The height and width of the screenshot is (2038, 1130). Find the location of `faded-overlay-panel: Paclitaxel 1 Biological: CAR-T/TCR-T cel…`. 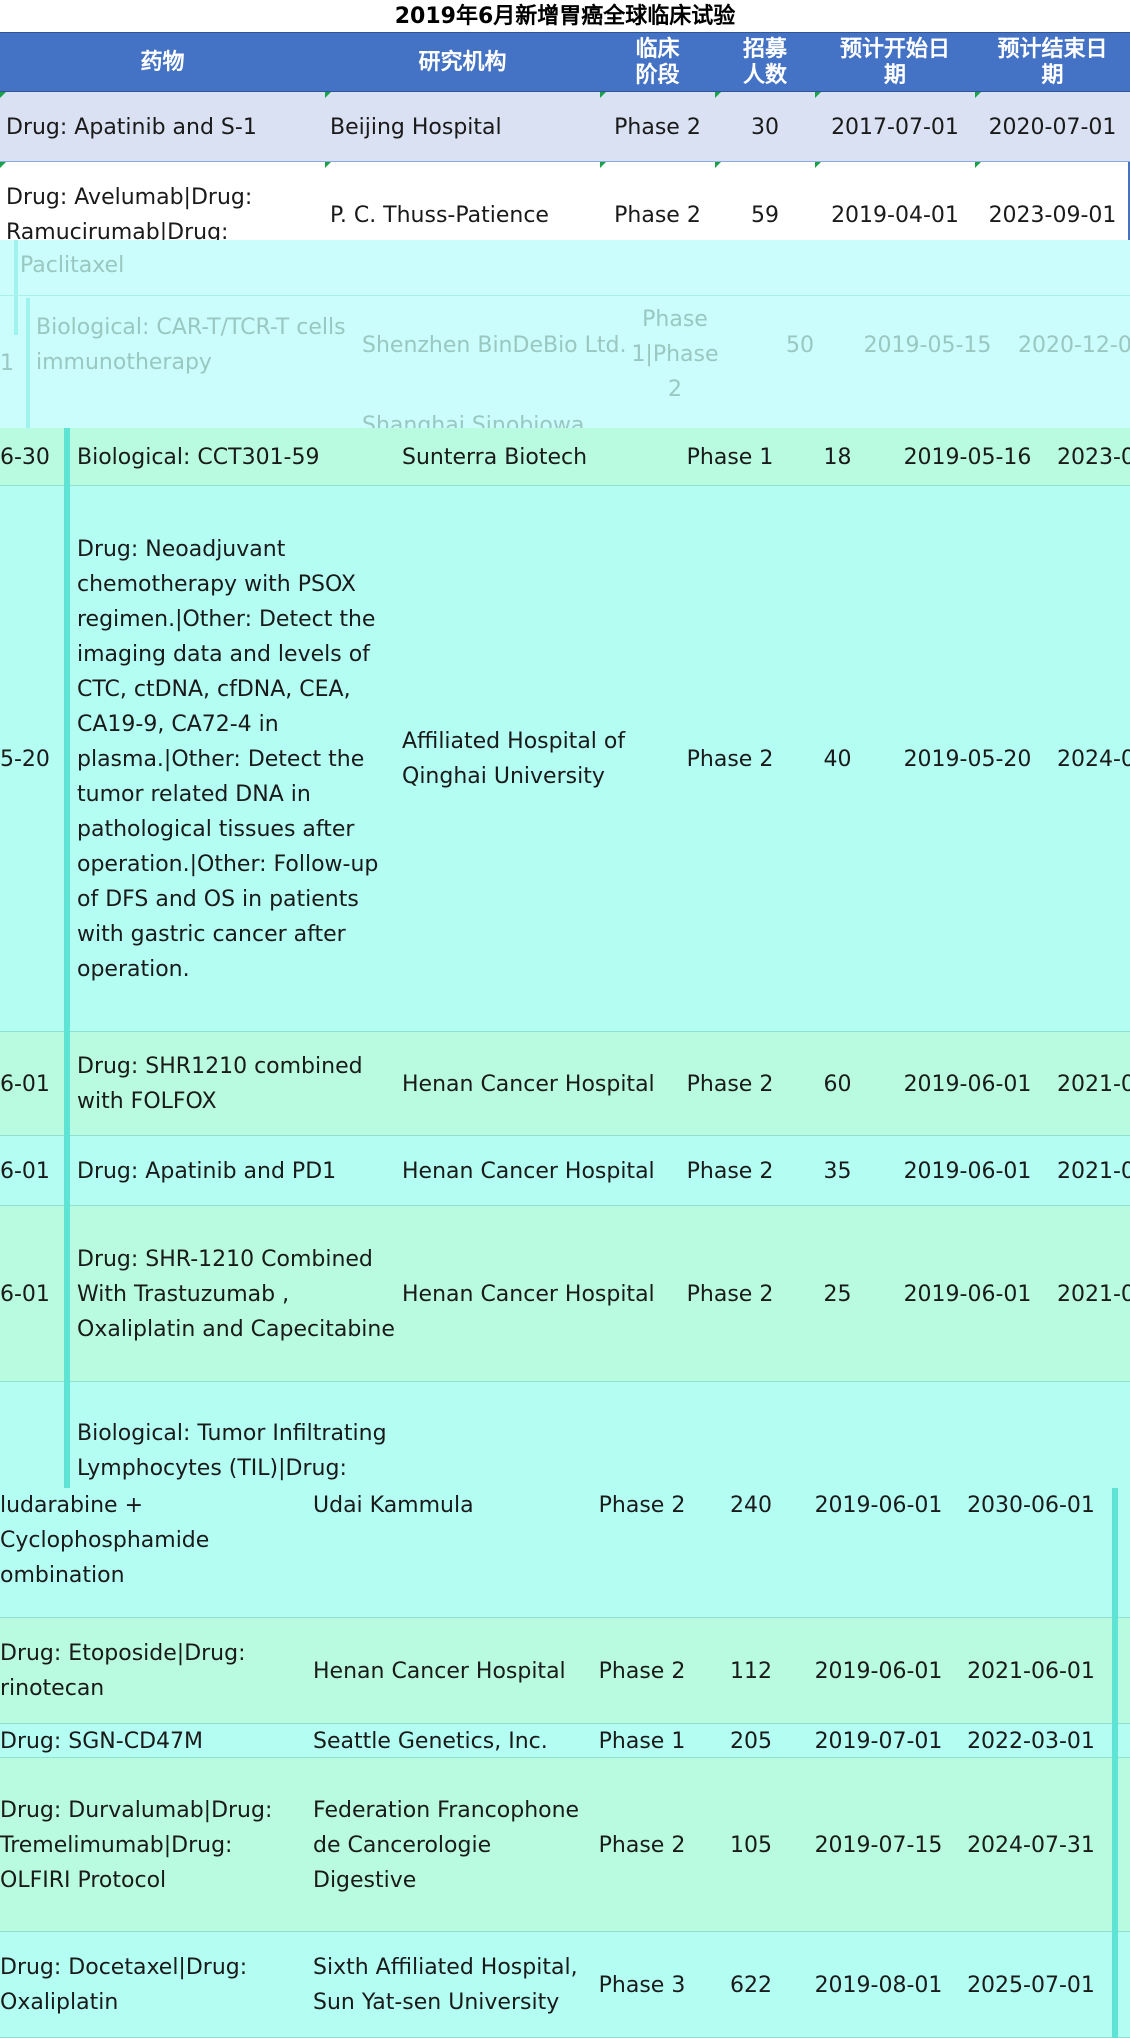

faded-overlay-panel: Paclitaxel 1 Biological: CAR-T/TCR-T cel… is located at coordinates (565, 335).